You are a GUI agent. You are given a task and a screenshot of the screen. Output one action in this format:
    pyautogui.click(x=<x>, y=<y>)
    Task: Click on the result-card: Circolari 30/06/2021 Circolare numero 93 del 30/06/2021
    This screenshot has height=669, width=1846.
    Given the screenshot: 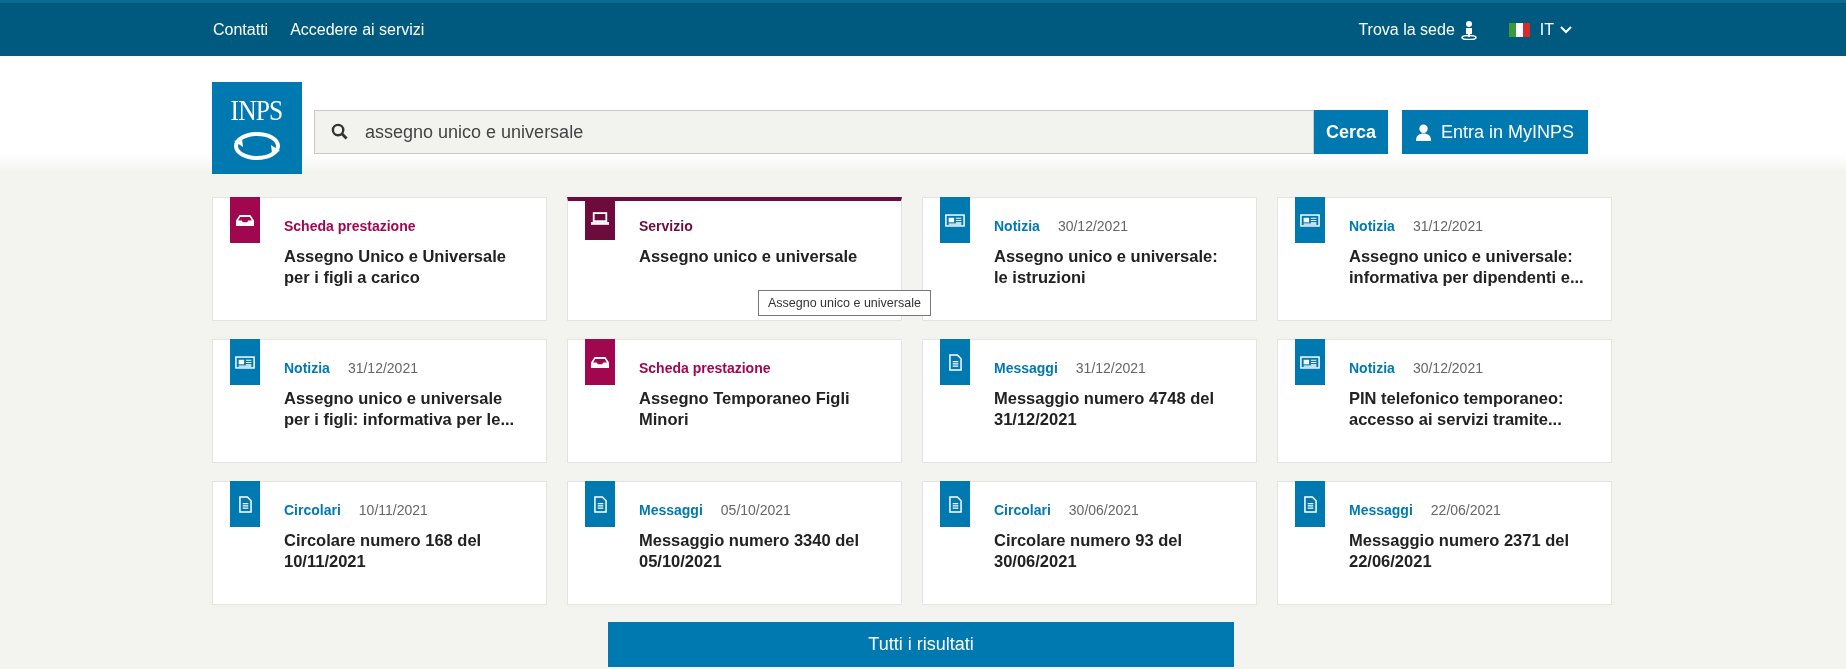 What is the action you would take?
    pyautogui.click(x=1089, y=543)
    